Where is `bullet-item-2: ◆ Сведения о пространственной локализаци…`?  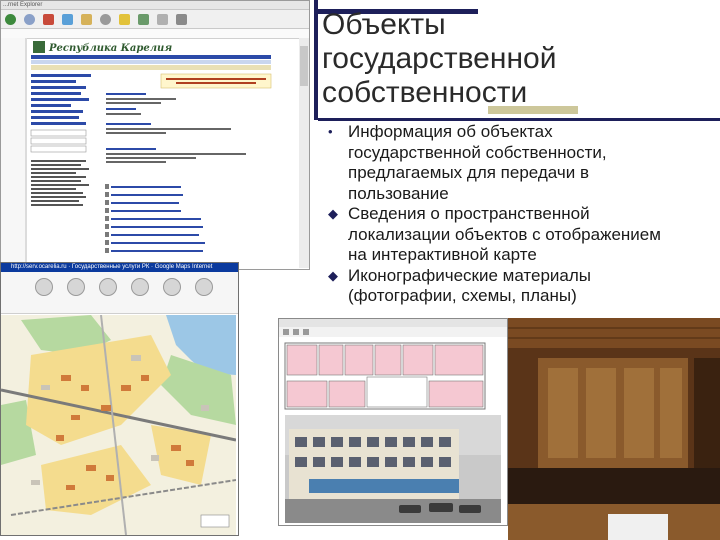 bullet-item-2: ◆ Сведения о пространственной локализаци… is located at coordinates (523, 235).